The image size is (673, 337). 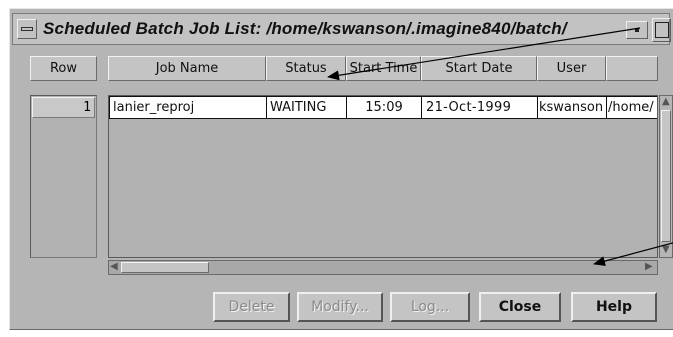 What do you see at coordinates (633, 254) in the screenshot?
I see `callout-arrow-scrollbar` at bounding box center [633, 254].